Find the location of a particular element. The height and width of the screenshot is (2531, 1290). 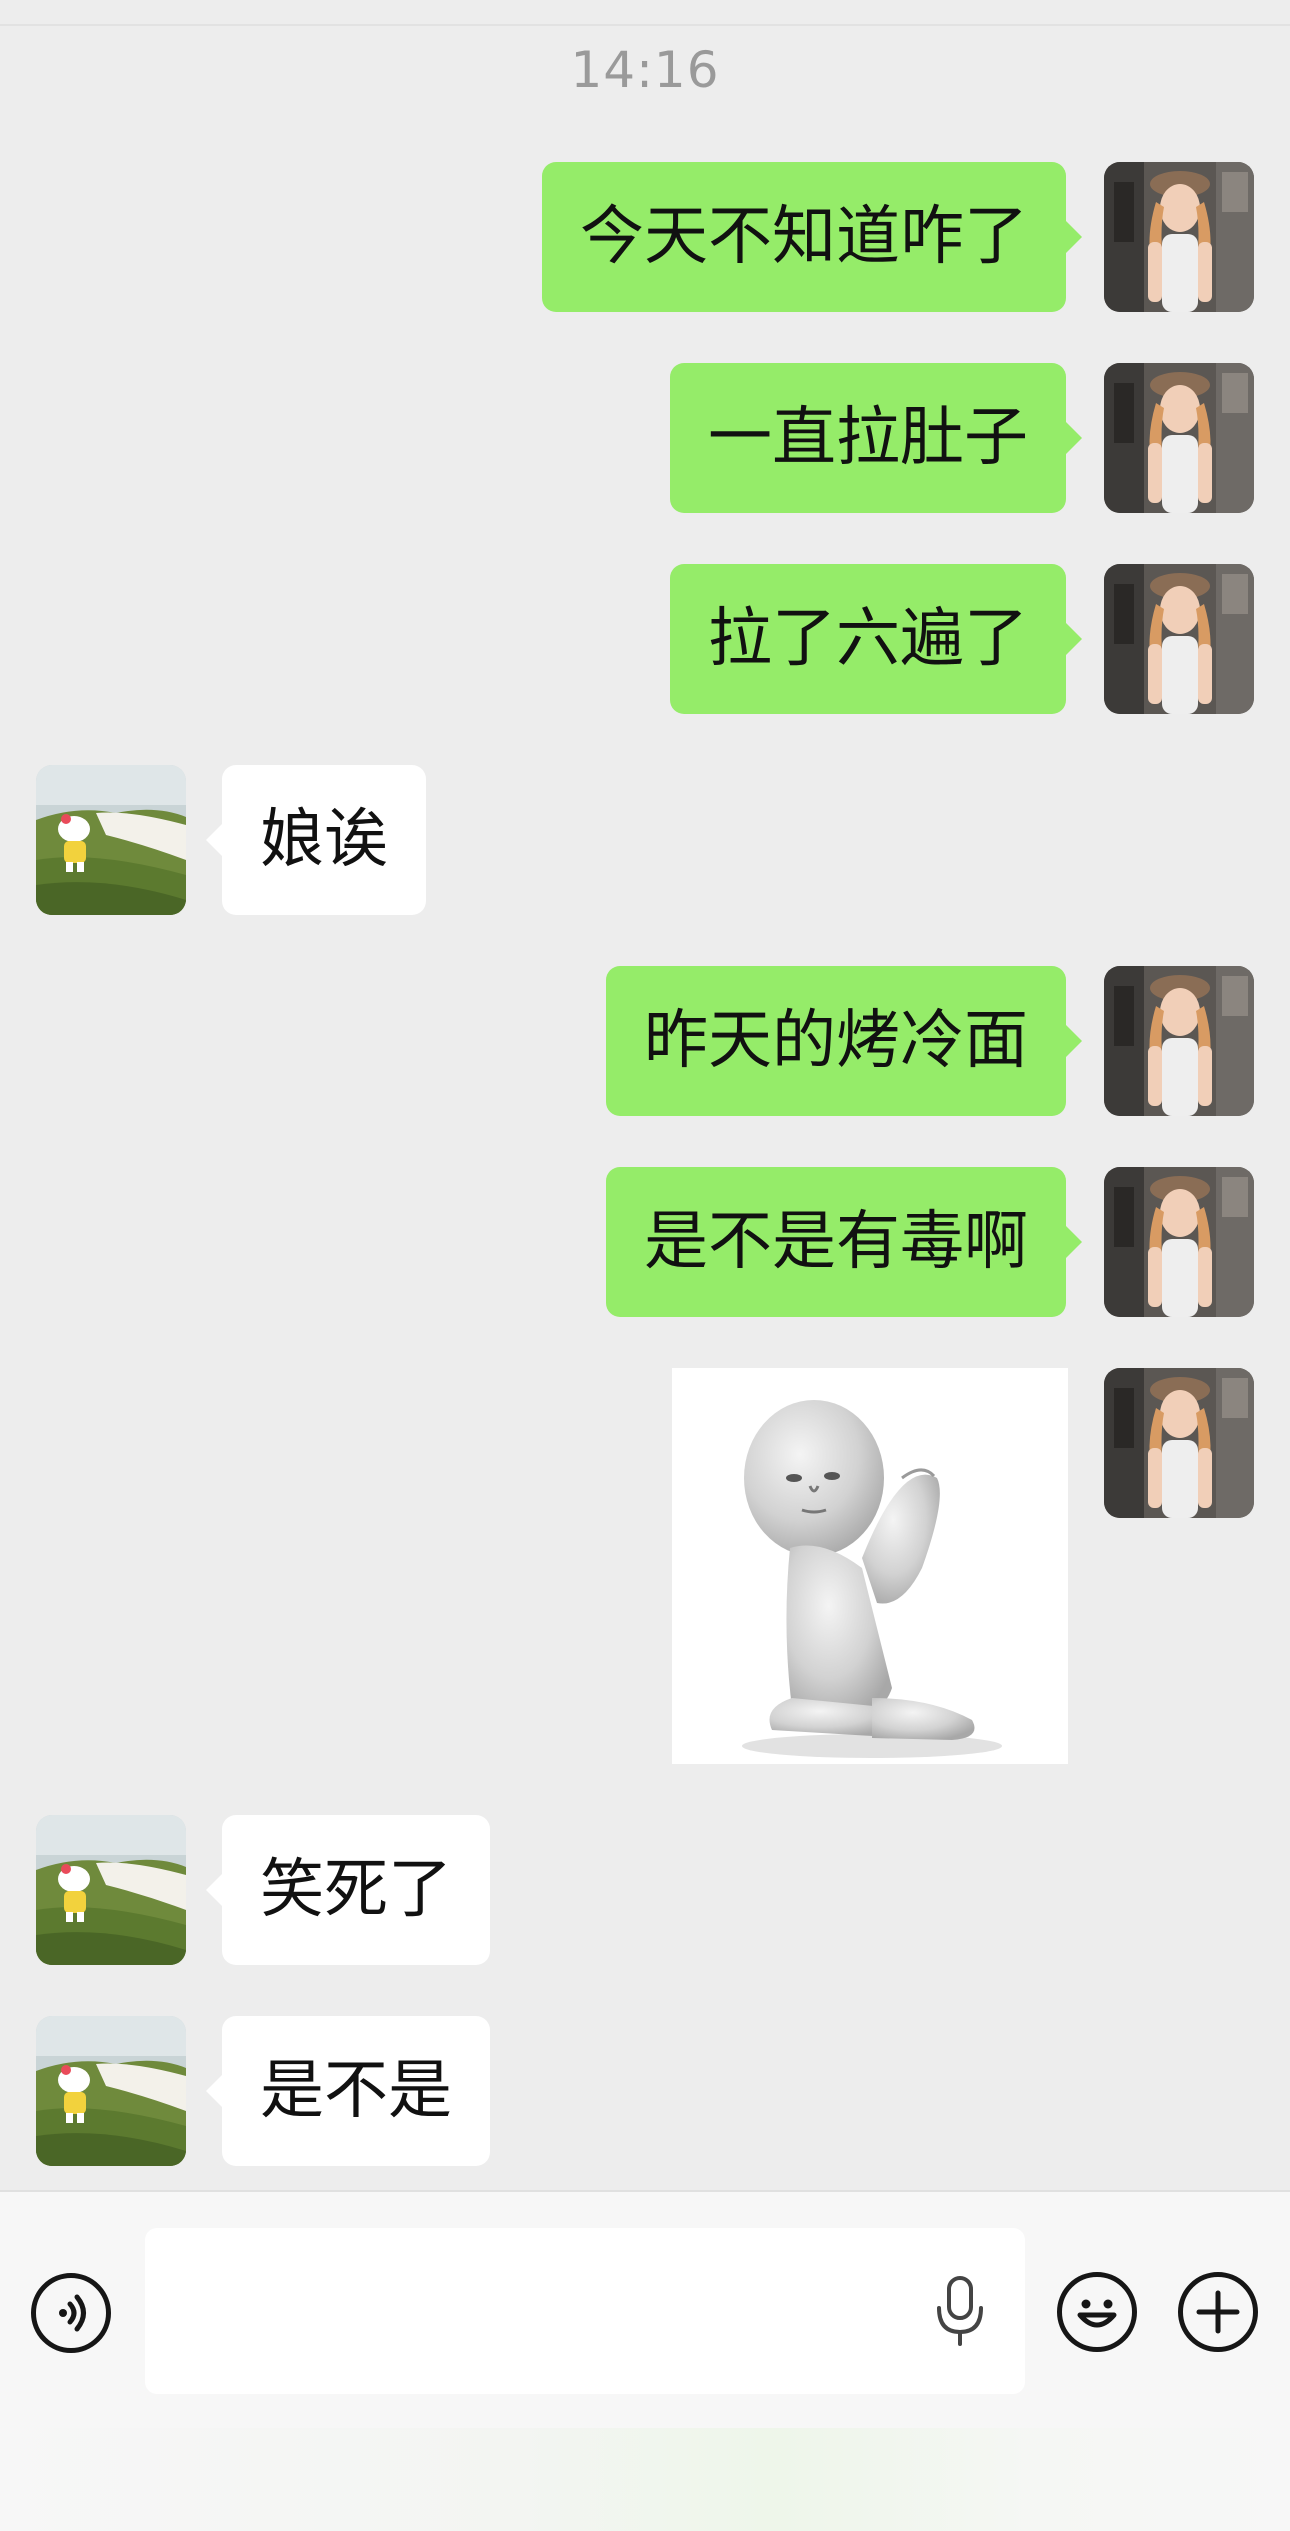

message-row-incoming: 娘诶 is located at coordinates (645, 840).